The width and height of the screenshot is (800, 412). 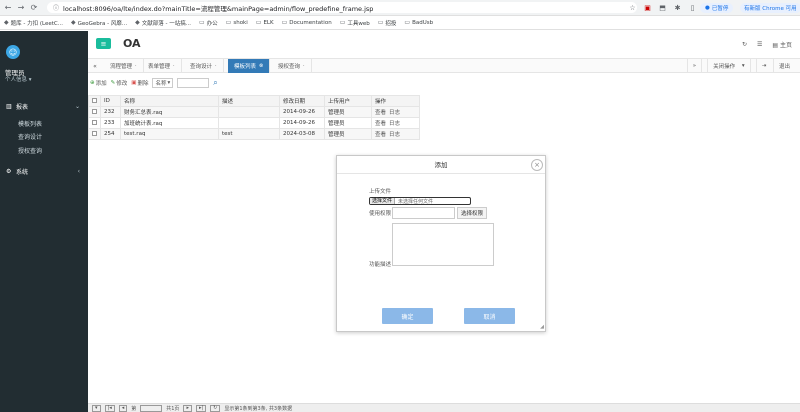 I want to click on file-input: 选择文件 未选择任何文件, so click(x=420, y=201).